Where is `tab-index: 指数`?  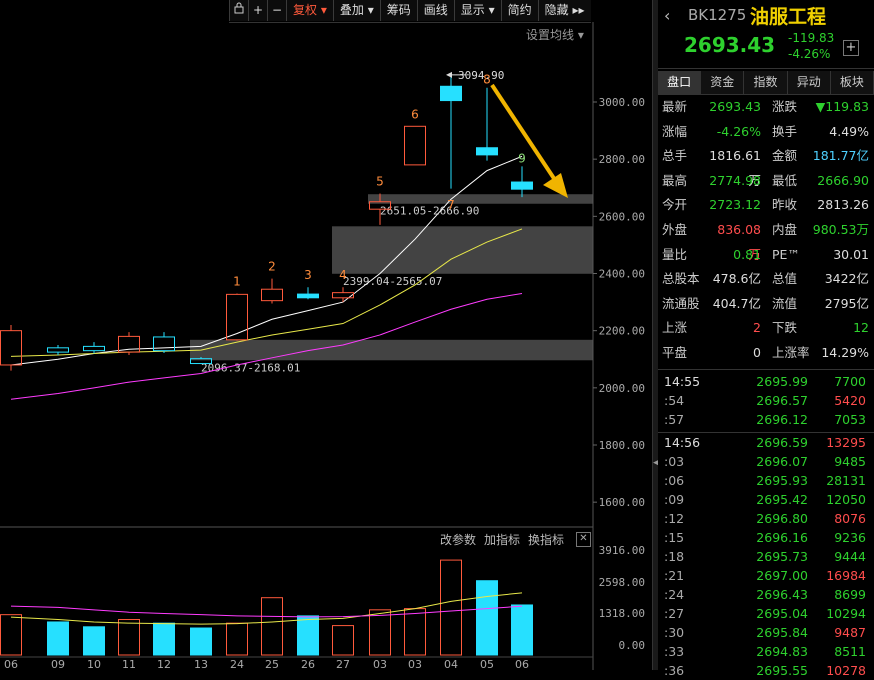 tab-index: 指数 is located at coordinates (766, 82).